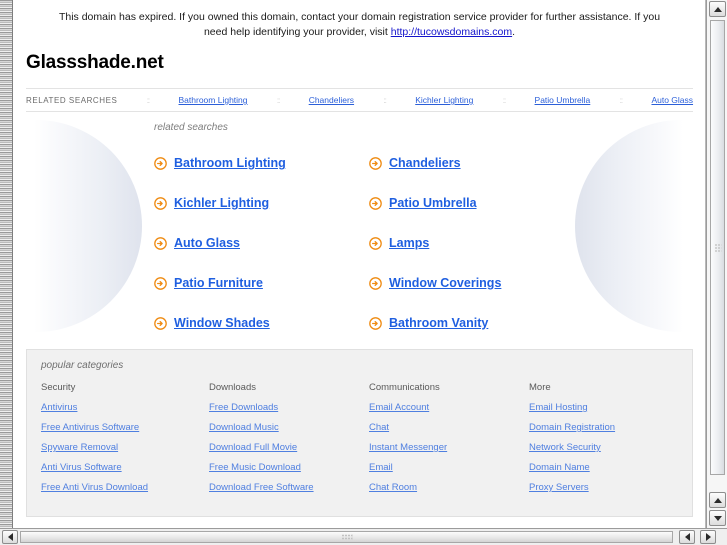  I want to click on horizontal-scrollbar, so click(363, 536).